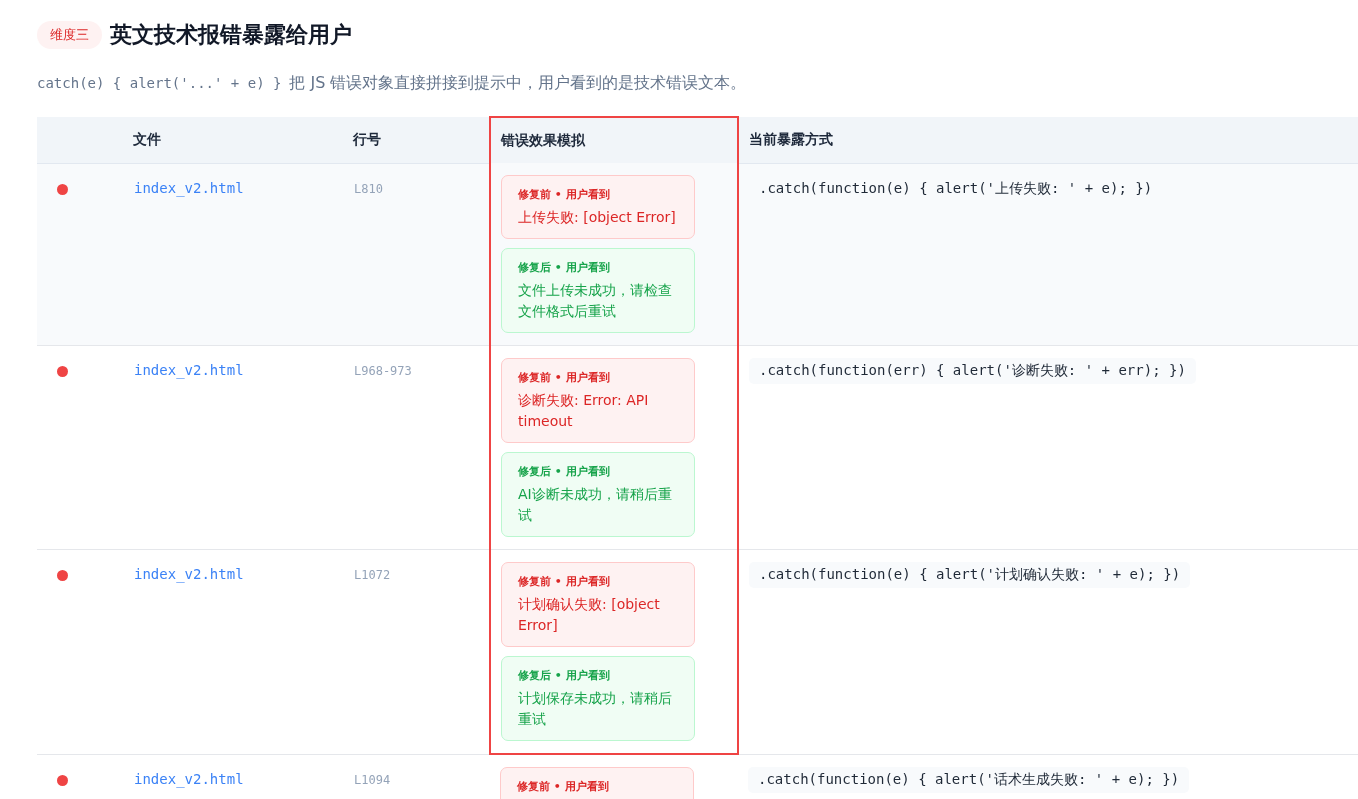  I want to click on column-header: 行号, so click(366, 138).